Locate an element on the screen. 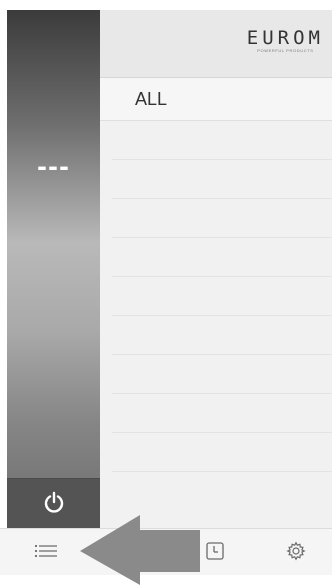 Image resolution: width=332 pixels, height=585 pixels. brand-name: EURОM is located at coordinates (285, 38).